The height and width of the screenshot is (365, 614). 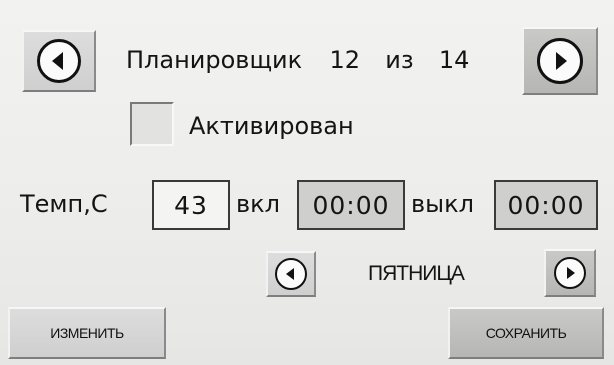 I want to click on next-scheduler-button, so click(x=560, y=61).